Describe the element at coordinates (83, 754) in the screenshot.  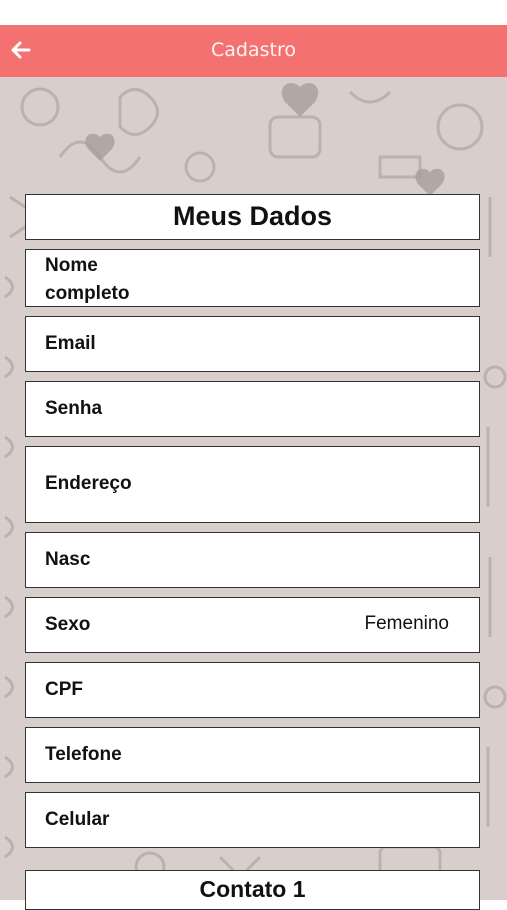
I see `field-label: Telefone` at that location.